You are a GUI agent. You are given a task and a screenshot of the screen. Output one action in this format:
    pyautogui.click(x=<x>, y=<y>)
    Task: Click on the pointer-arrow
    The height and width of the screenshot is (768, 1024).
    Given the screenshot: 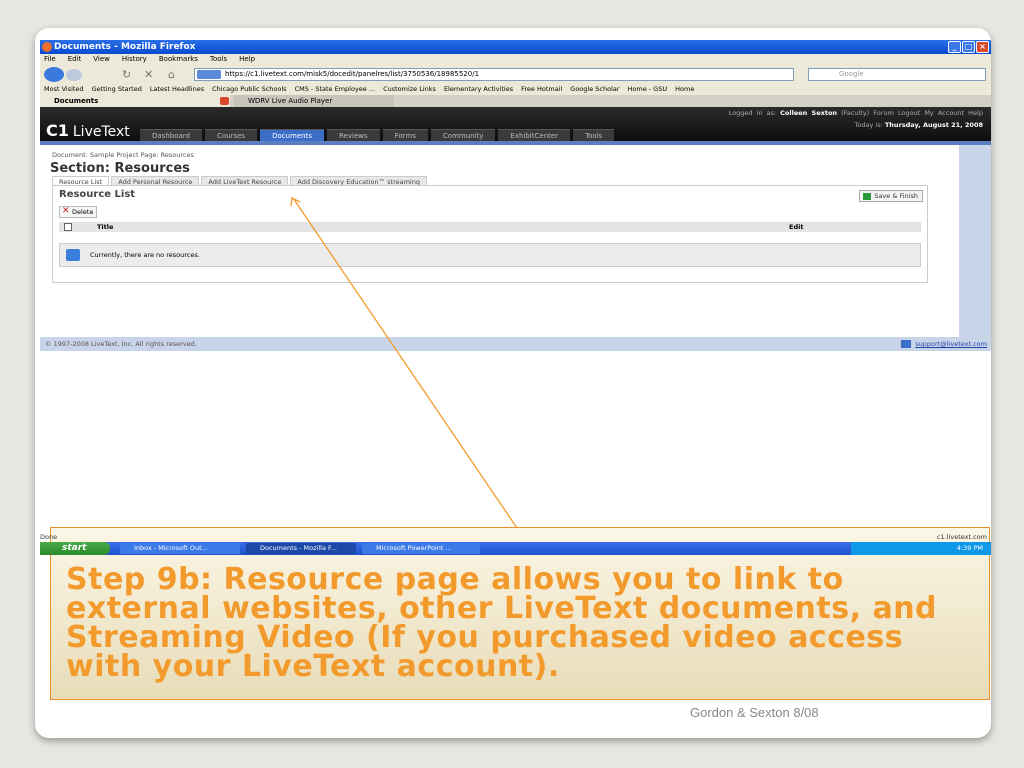 What is the action you would take?
    pyautogui.click(x=404, y=363)
    